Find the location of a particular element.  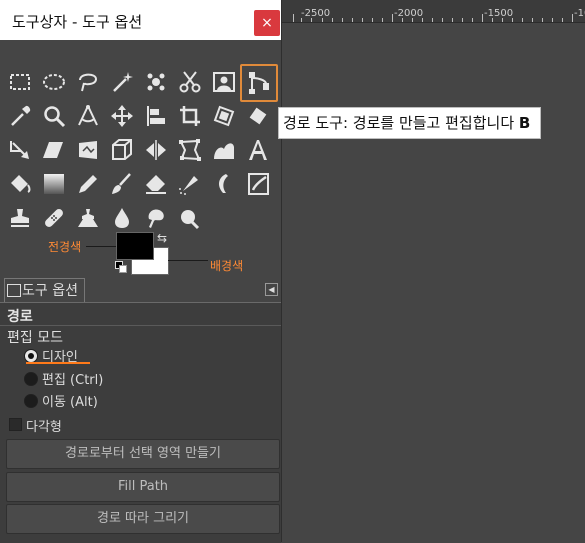

select-by-color-icon is located at coordinates (156, 82).